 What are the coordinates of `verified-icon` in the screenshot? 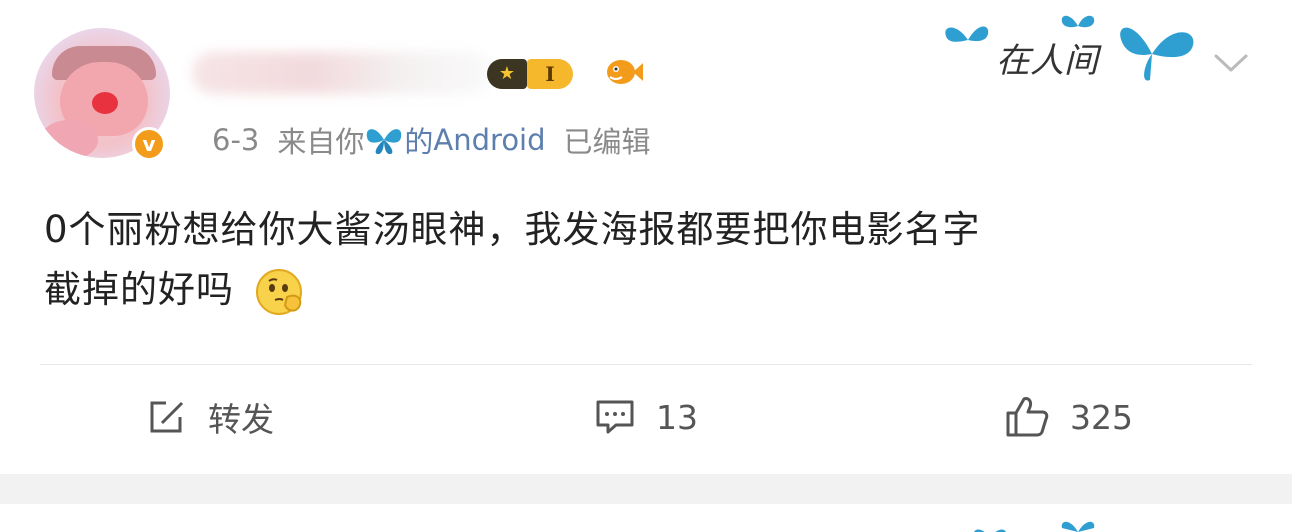 It's located at (149, 144).